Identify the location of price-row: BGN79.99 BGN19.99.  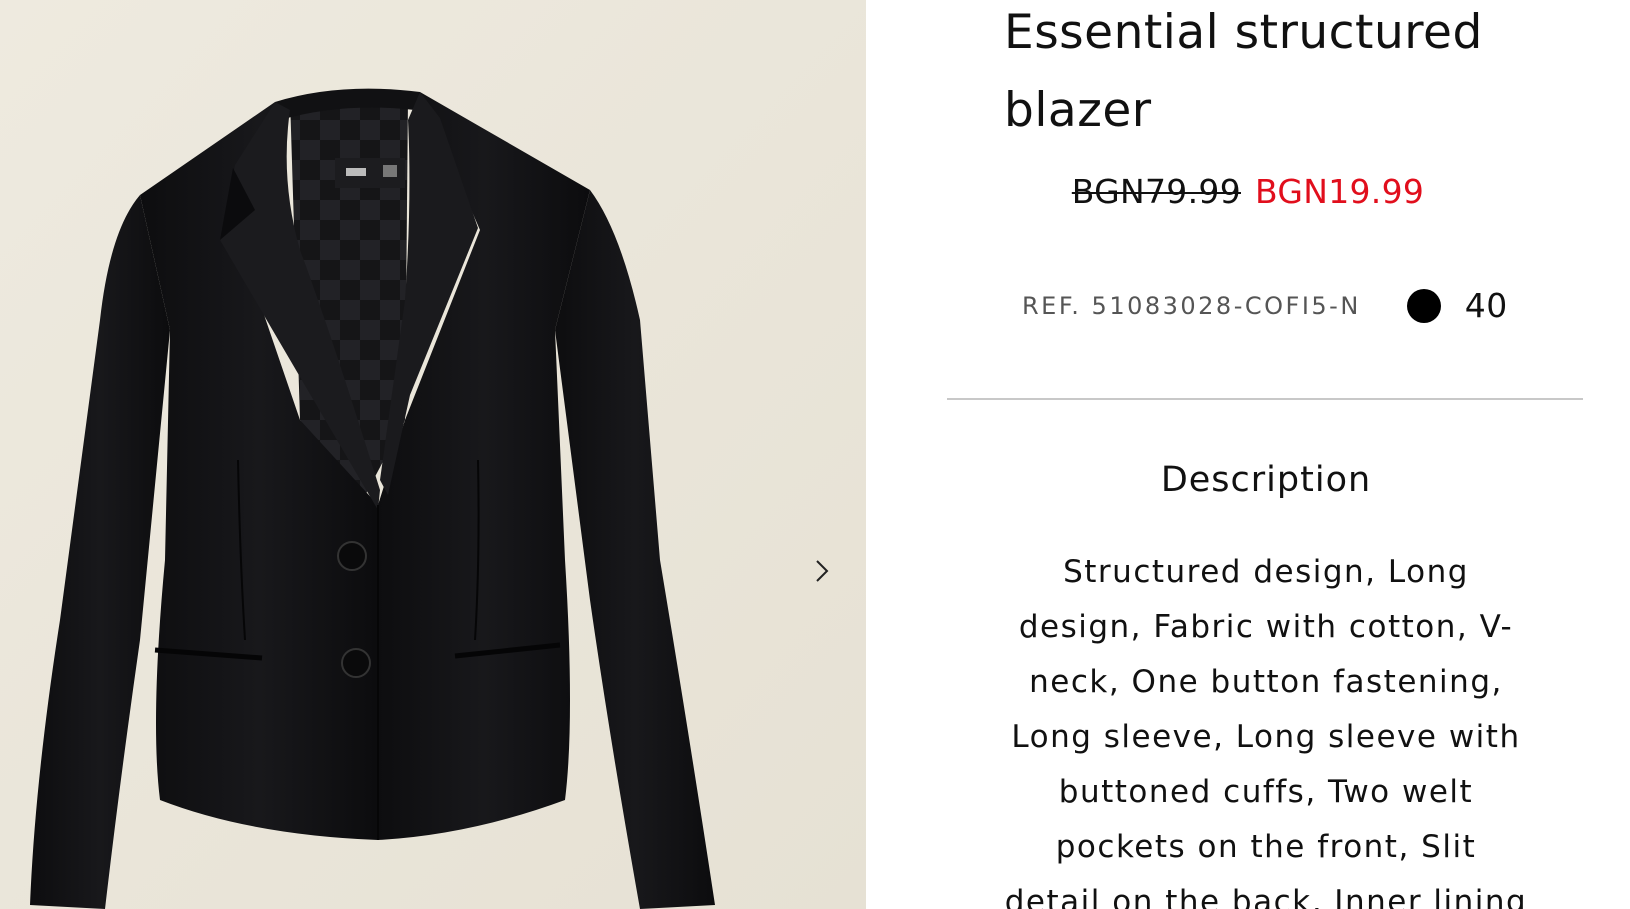
(1248, 191).